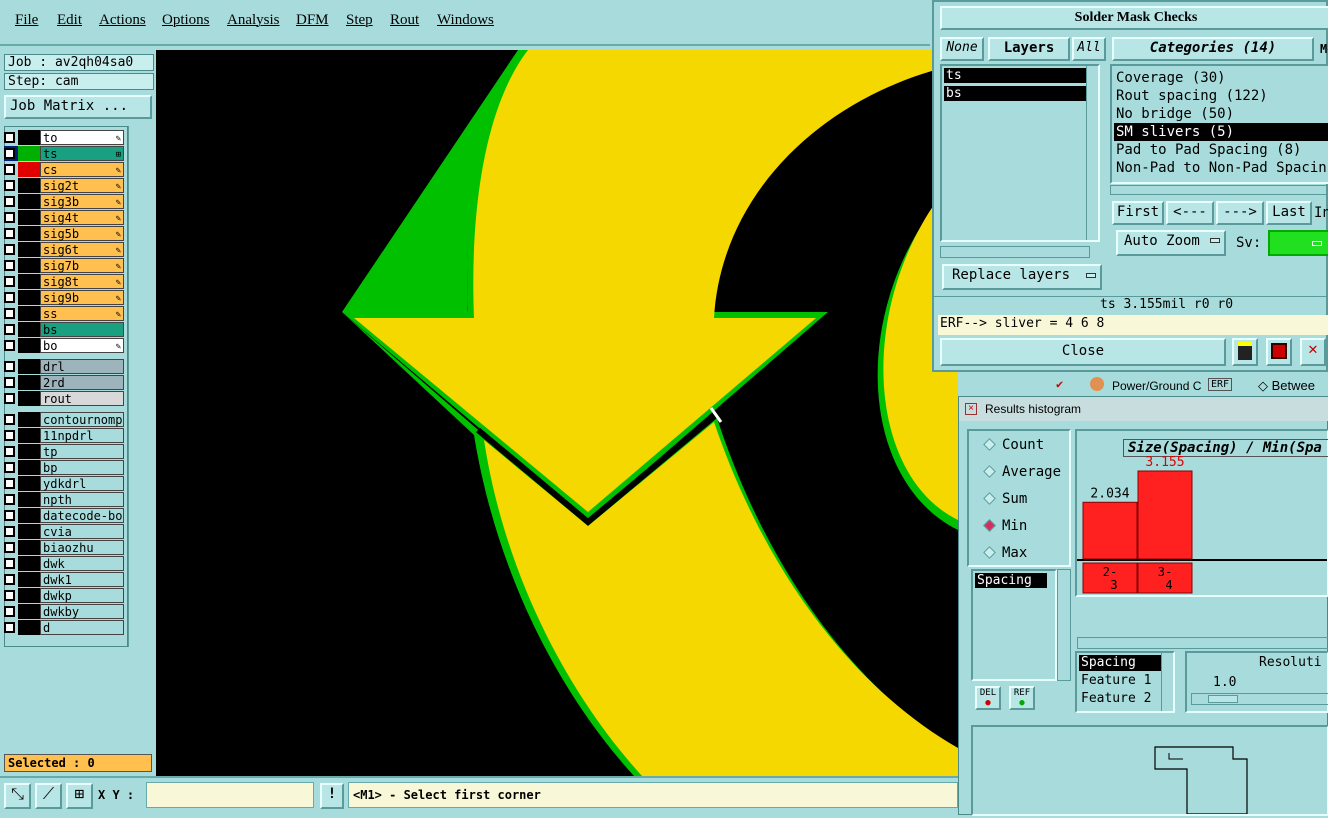  Describe the element at coordinates (82, 233) in the screenshot. I see `layer-name: sig5b ✎` at that location.